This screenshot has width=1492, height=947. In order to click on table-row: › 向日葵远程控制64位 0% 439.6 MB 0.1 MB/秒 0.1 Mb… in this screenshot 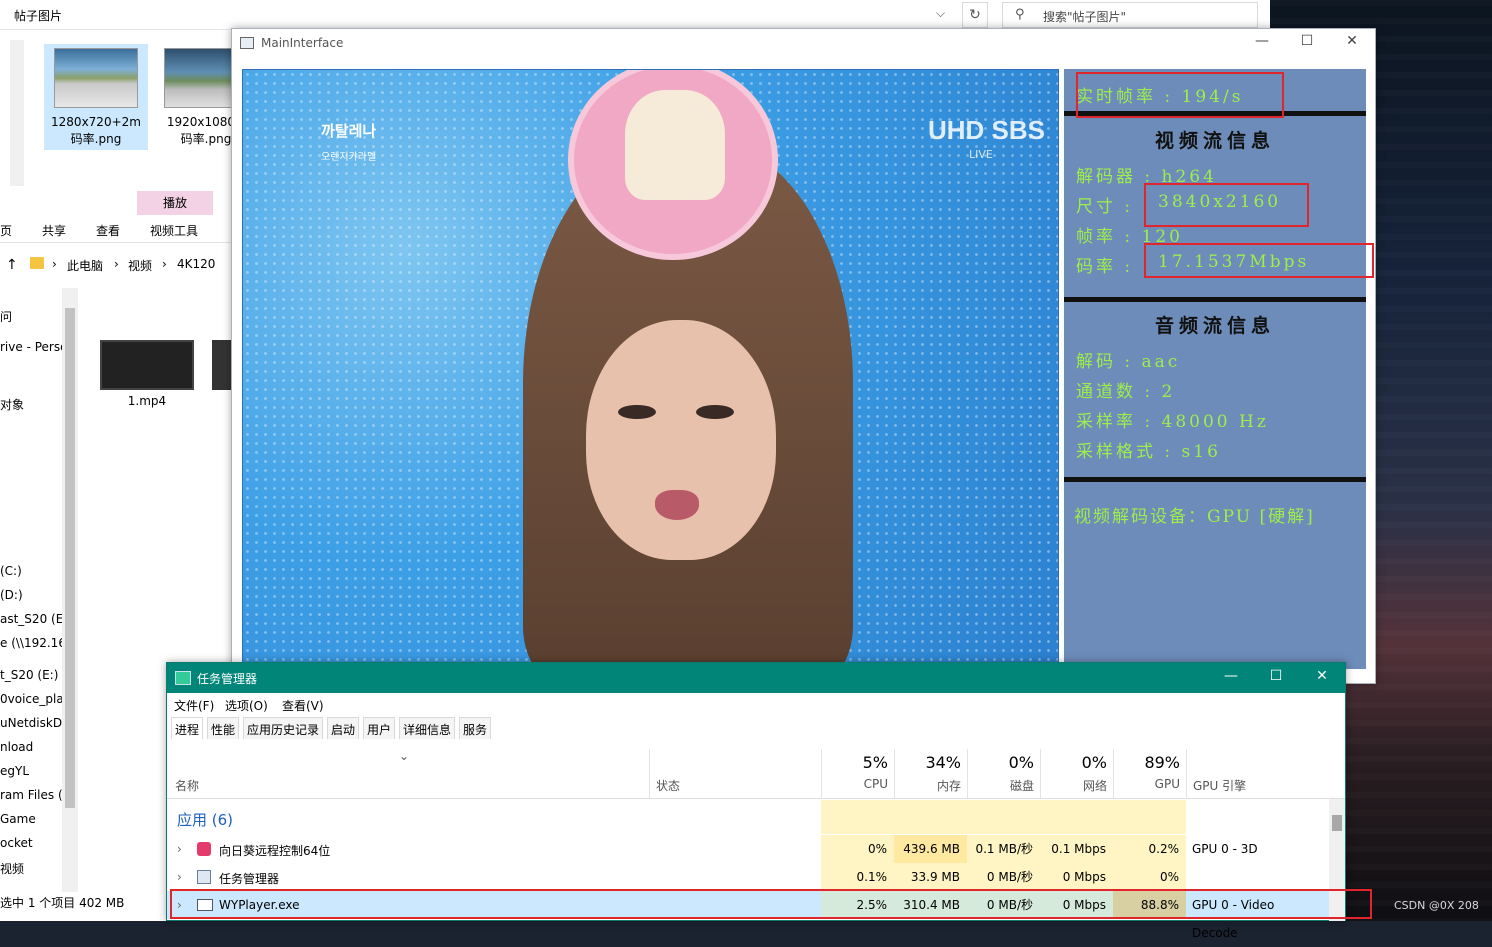, I will do `click(748, 849)`.